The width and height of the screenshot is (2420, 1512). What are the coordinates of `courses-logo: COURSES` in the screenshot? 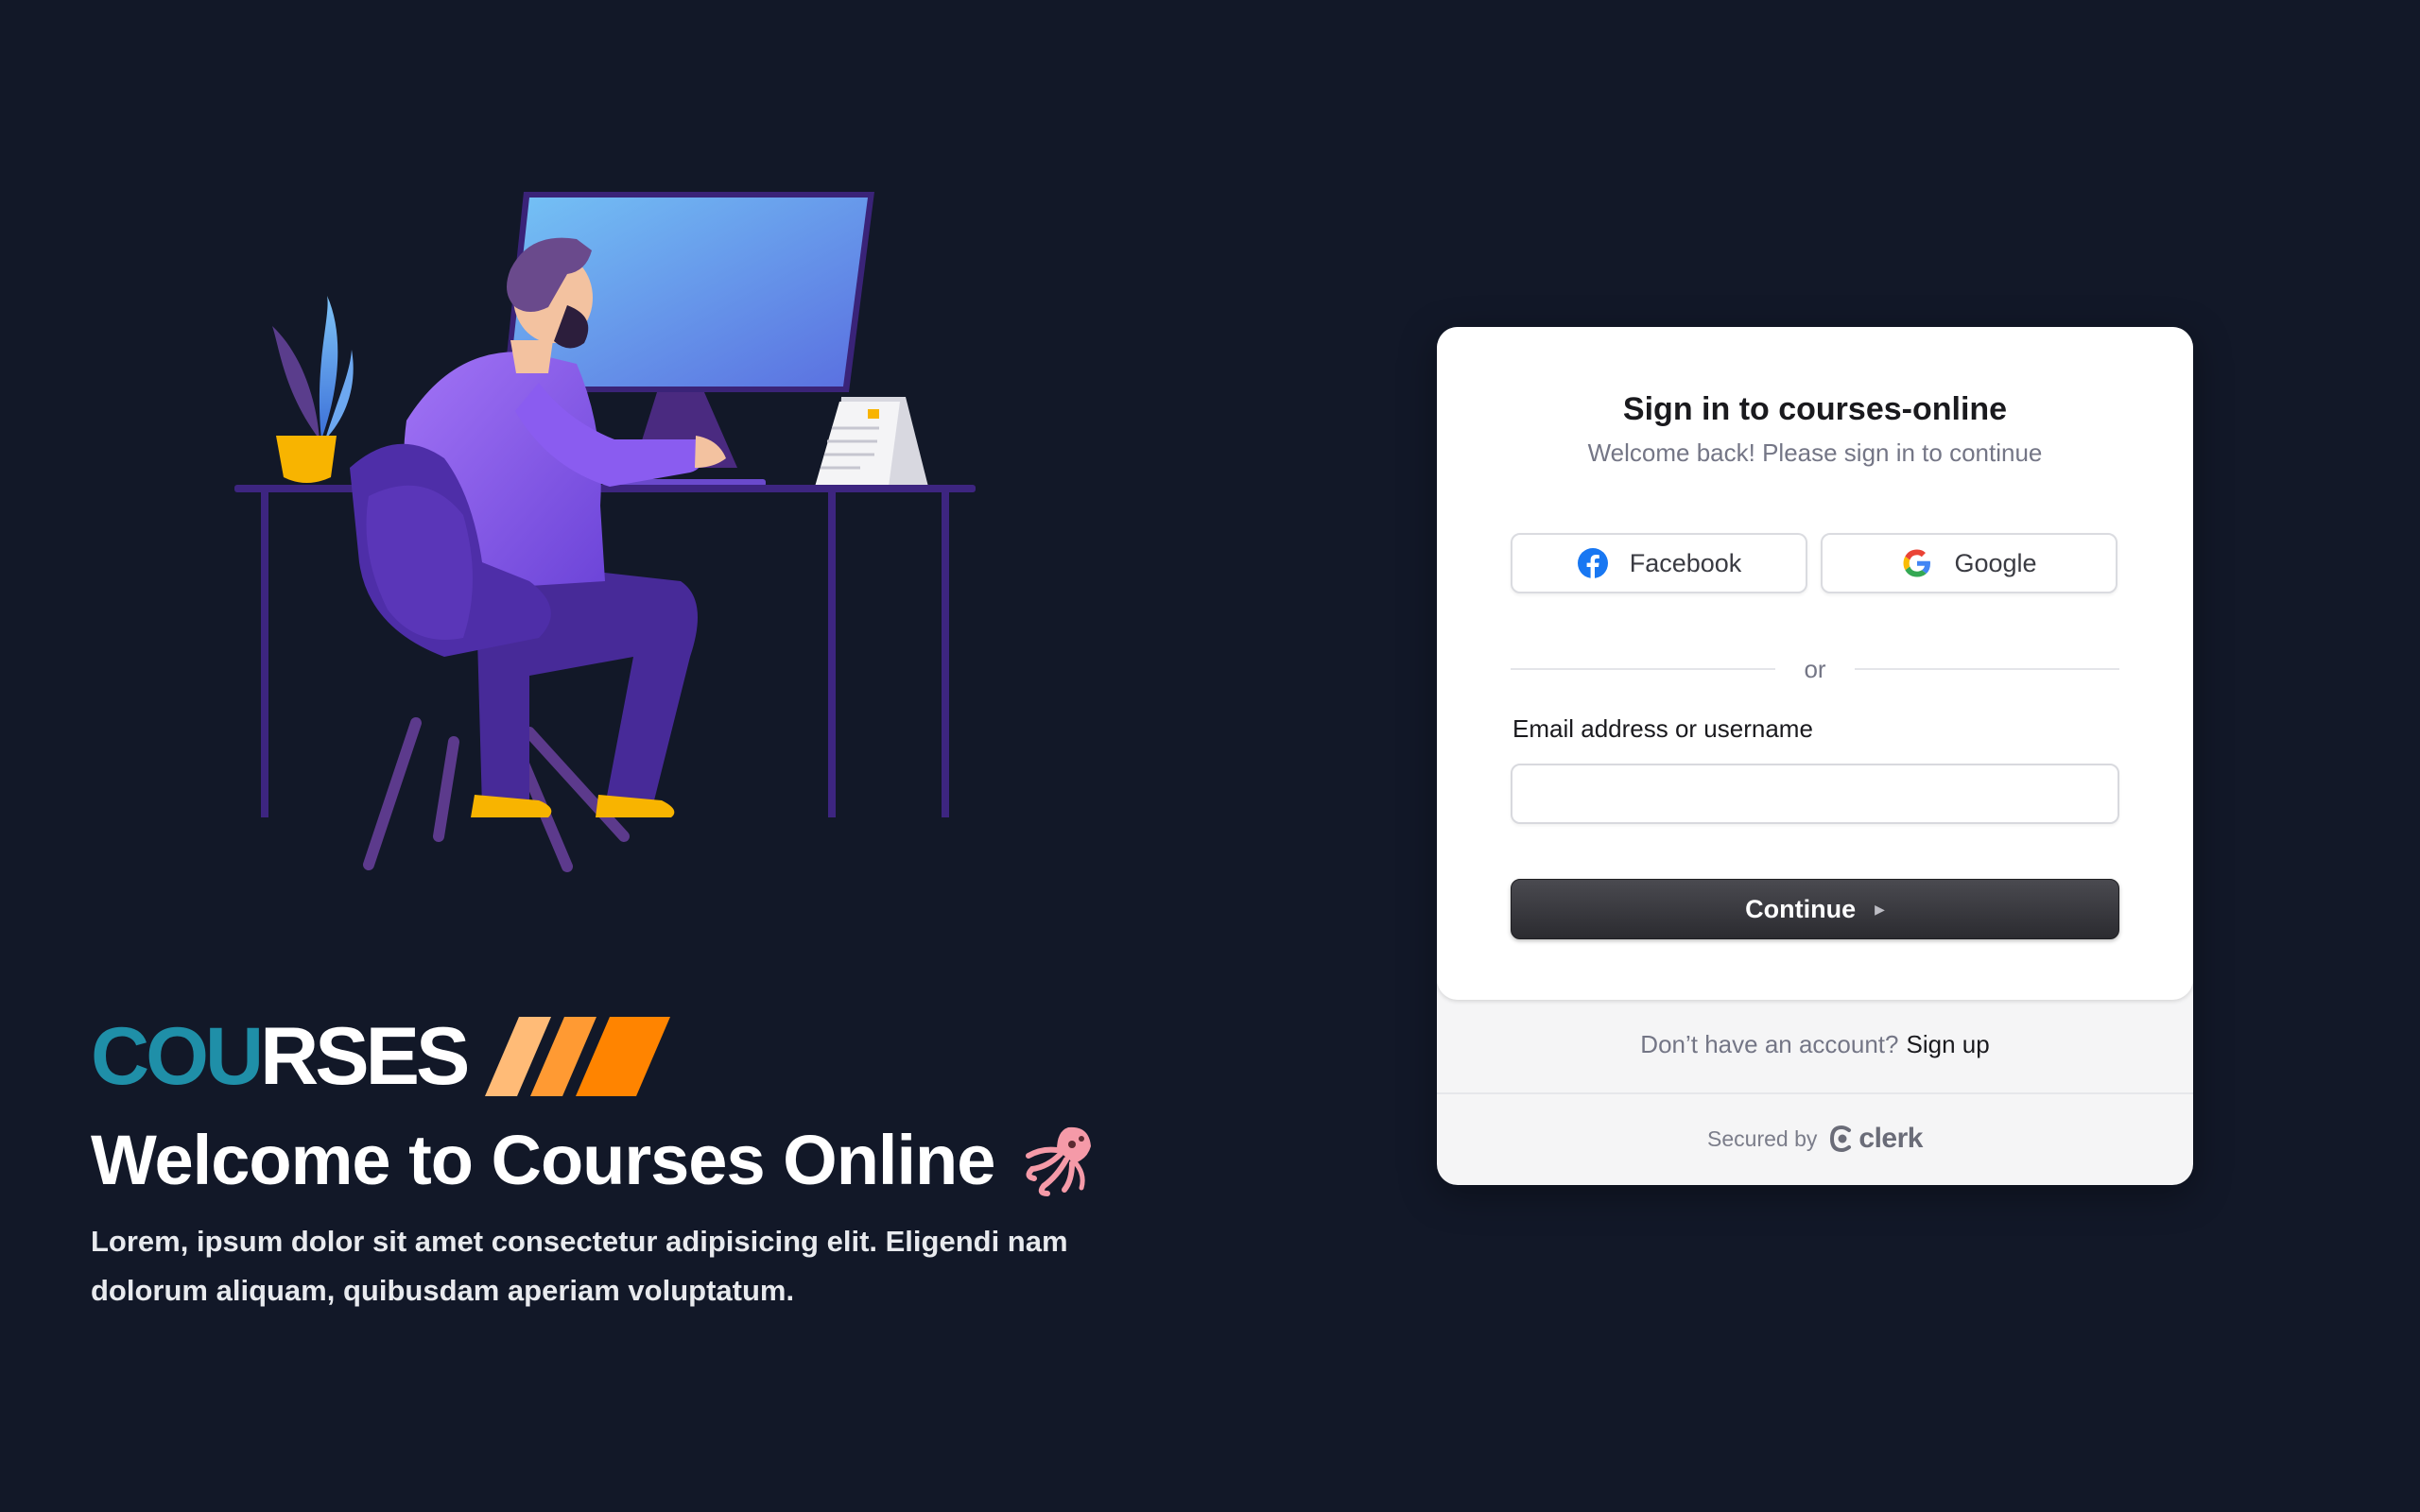 It's located at (382, 1056).